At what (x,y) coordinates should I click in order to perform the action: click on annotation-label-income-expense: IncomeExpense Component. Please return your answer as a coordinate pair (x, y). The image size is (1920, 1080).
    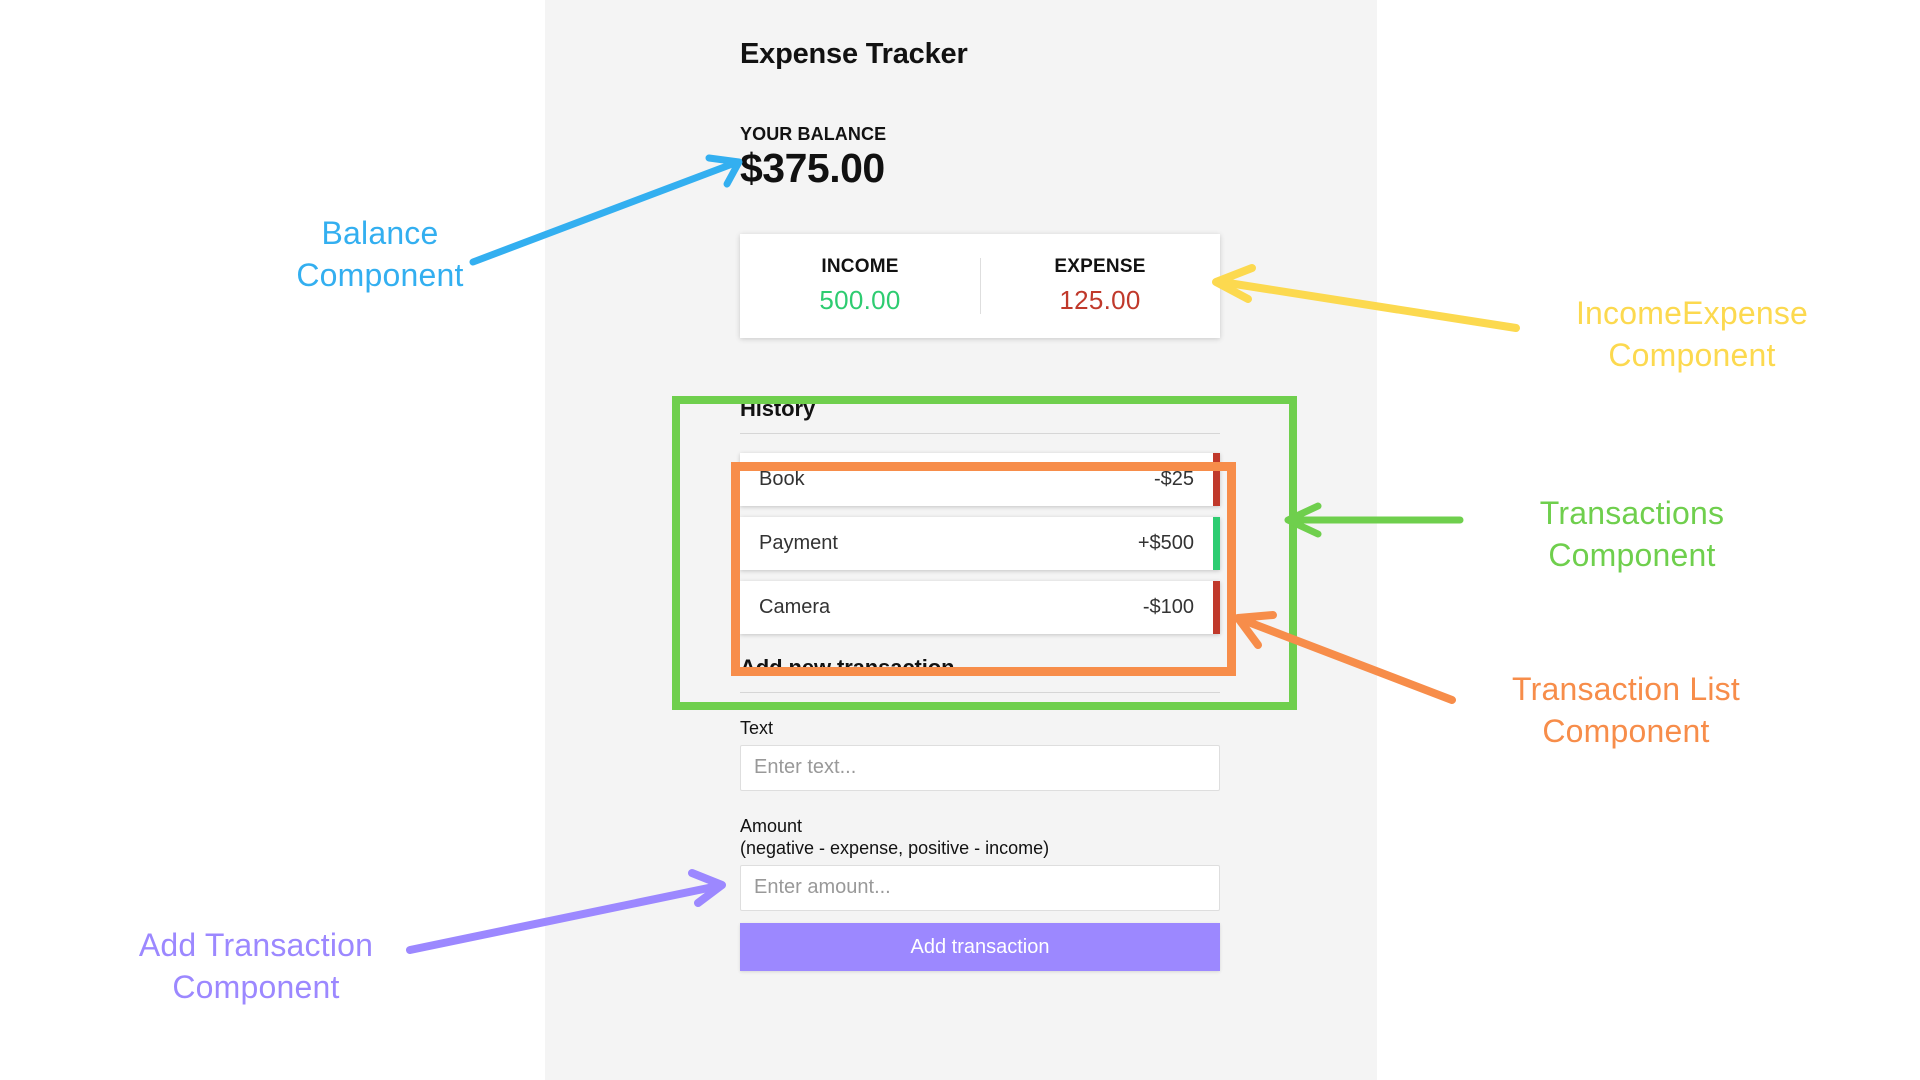
    Looking at the image, I should click on (1692, 334).